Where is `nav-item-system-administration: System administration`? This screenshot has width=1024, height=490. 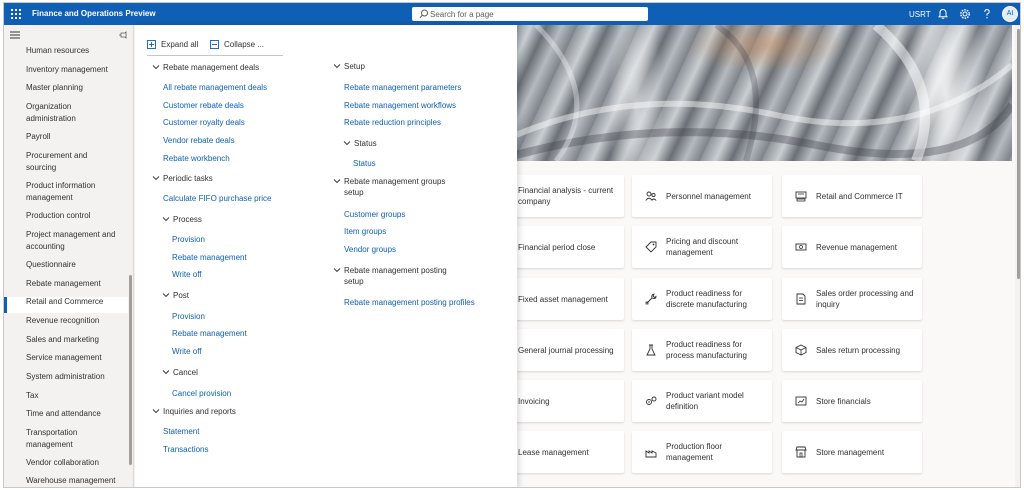 nav-item-system-administration: System administration is located at coordinates (76, 377).